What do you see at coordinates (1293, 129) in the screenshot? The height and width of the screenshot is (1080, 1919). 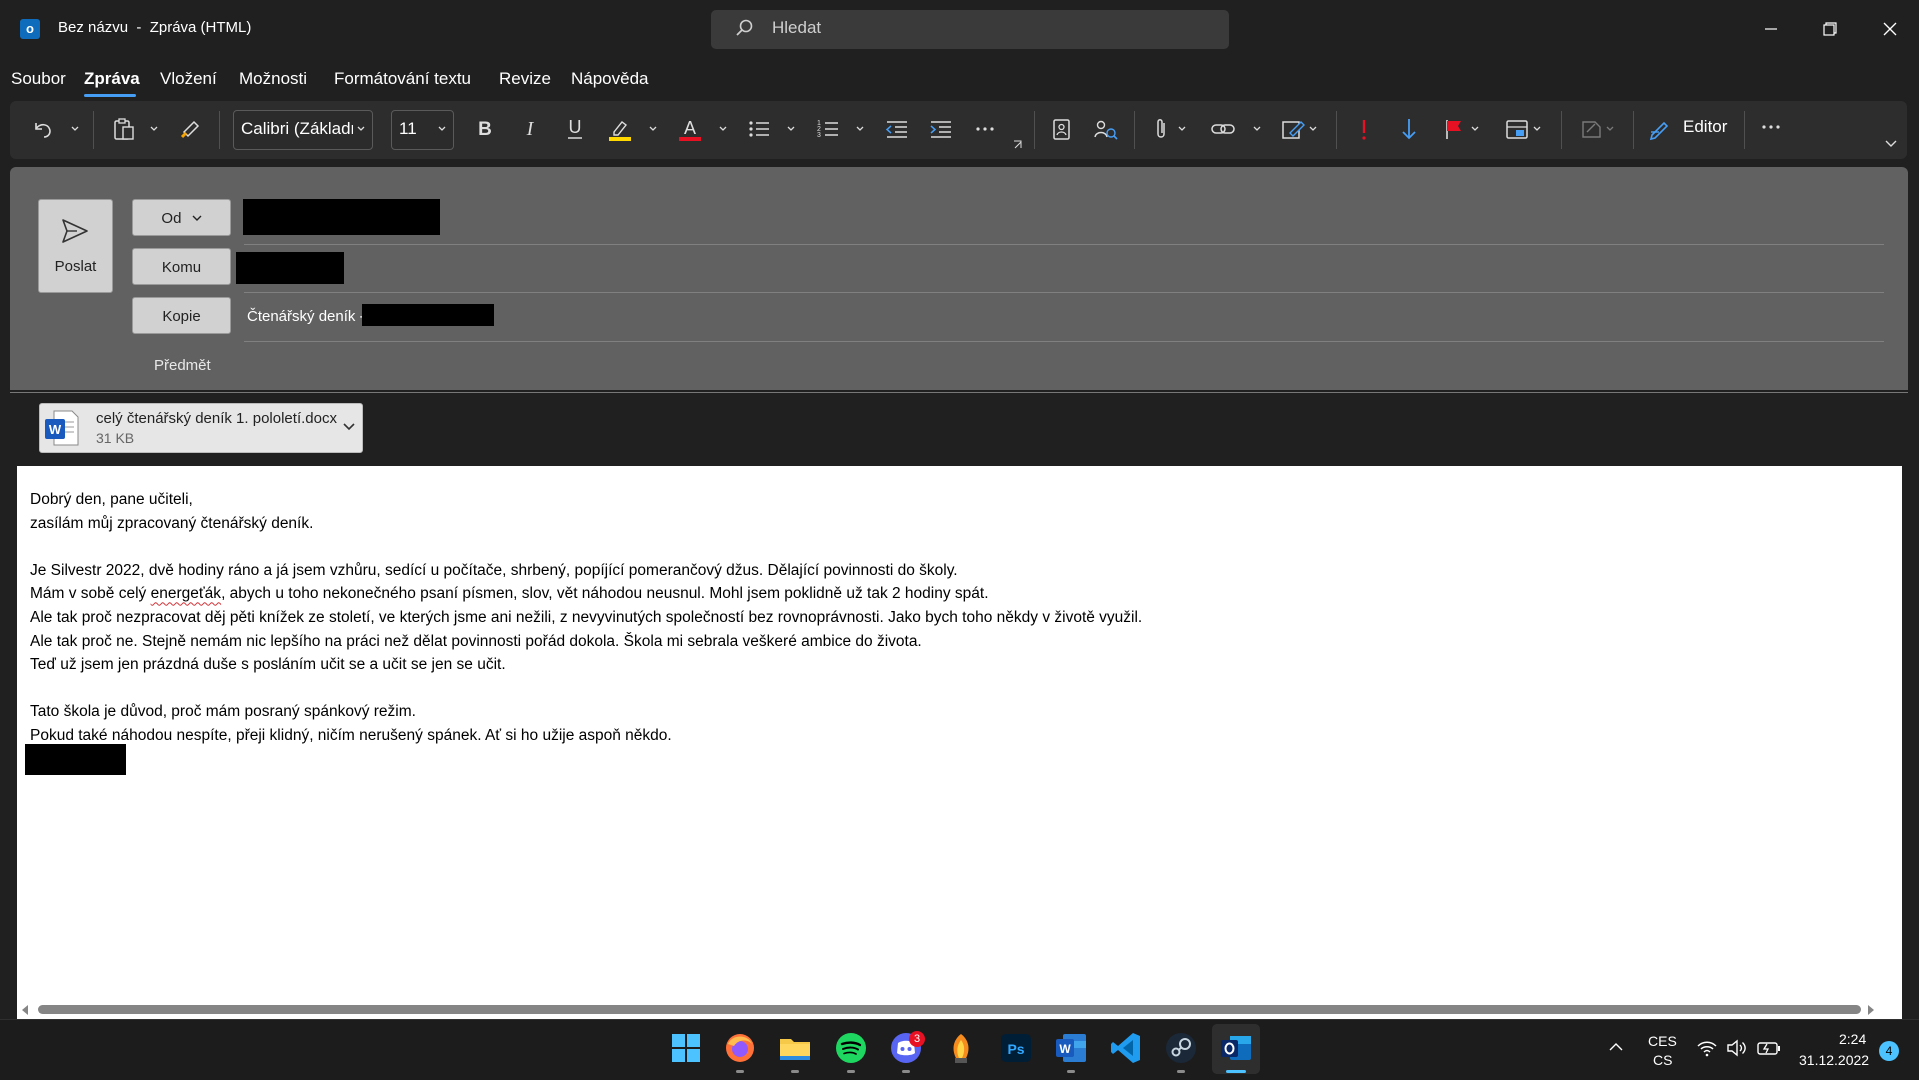 I see `signature-icon` at bounding box center [1293, 129].